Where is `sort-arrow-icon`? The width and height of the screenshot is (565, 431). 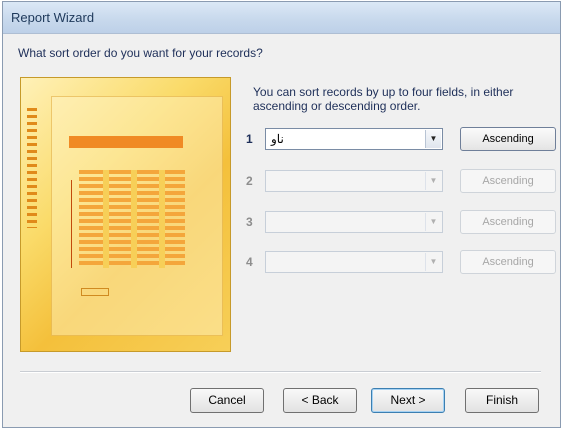
sort-arrow-icon is located at coordinates (71, 224).